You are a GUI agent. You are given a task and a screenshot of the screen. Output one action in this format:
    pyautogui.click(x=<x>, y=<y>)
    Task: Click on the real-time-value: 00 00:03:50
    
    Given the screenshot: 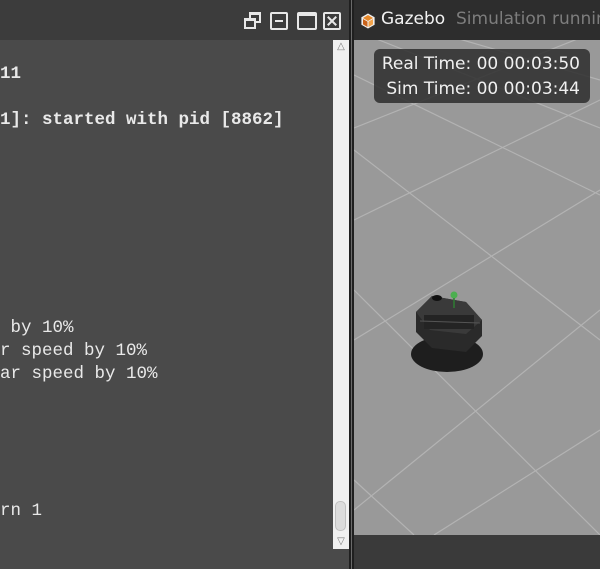 What is the action you would take?
    pyautogui.click(x=528, y=64)
    